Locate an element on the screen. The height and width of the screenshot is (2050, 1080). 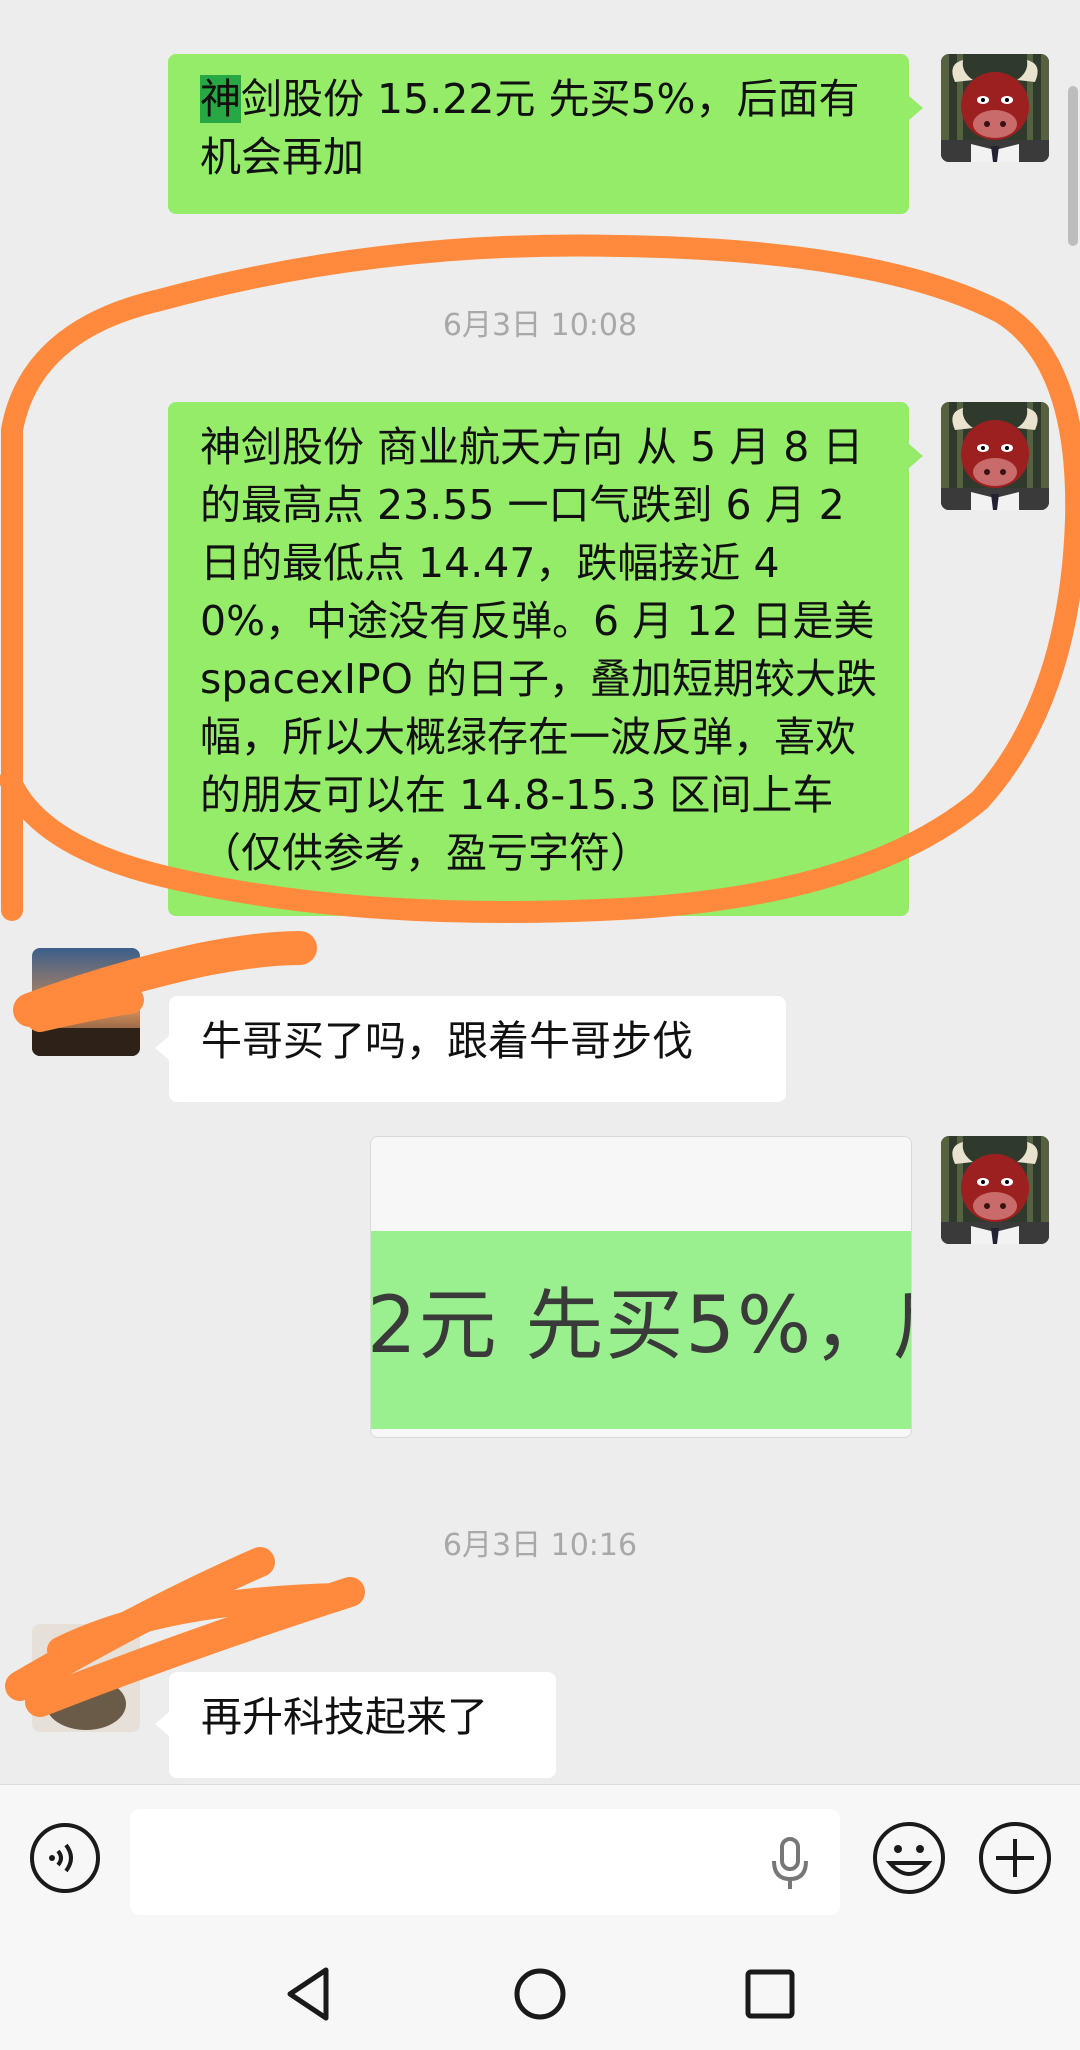
plus-icon is located at coordinates (1015, 1858).